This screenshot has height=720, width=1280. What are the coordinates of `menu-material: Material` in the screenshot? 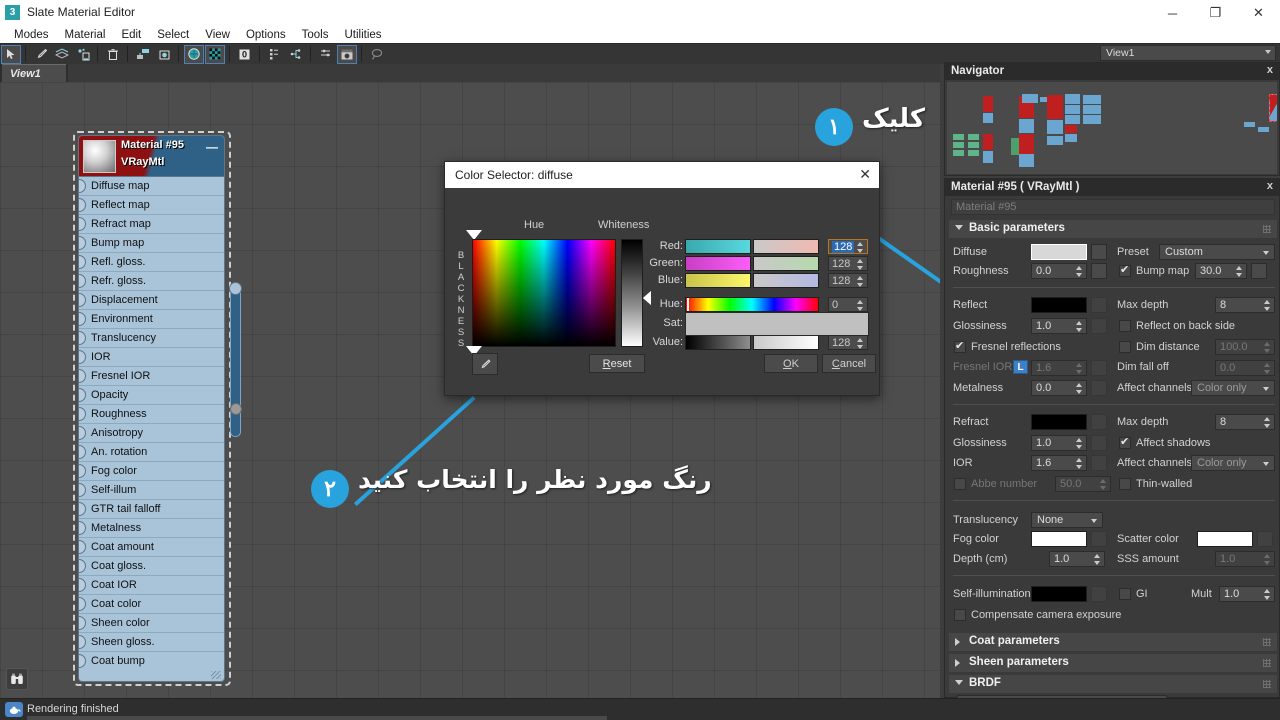 It's located at (85, 35).